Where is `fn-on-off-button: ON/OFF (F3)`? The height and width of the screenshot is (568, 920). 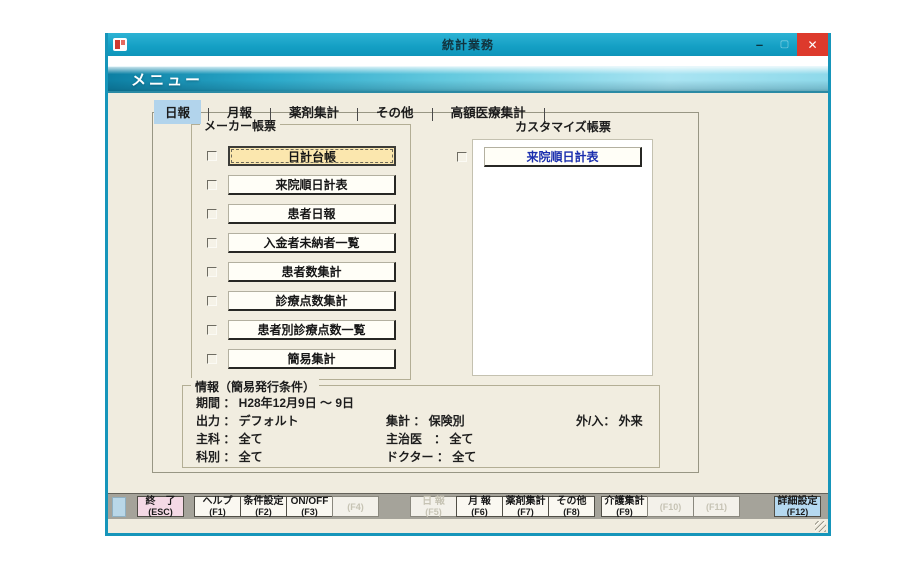 fn-on-off-button: ON/OFF (F3) is located at coordinates (309, 506).